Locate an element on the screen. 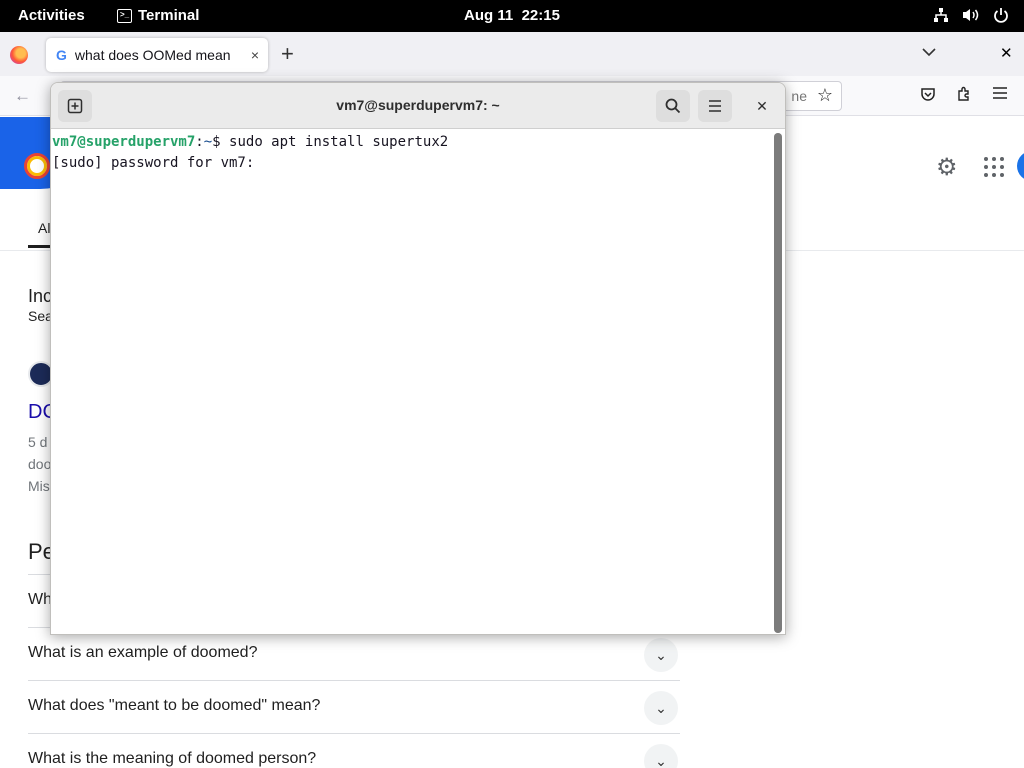  paa-question: What is the meaning of doomed person? ⌄ is located at coordinates (354, 750).